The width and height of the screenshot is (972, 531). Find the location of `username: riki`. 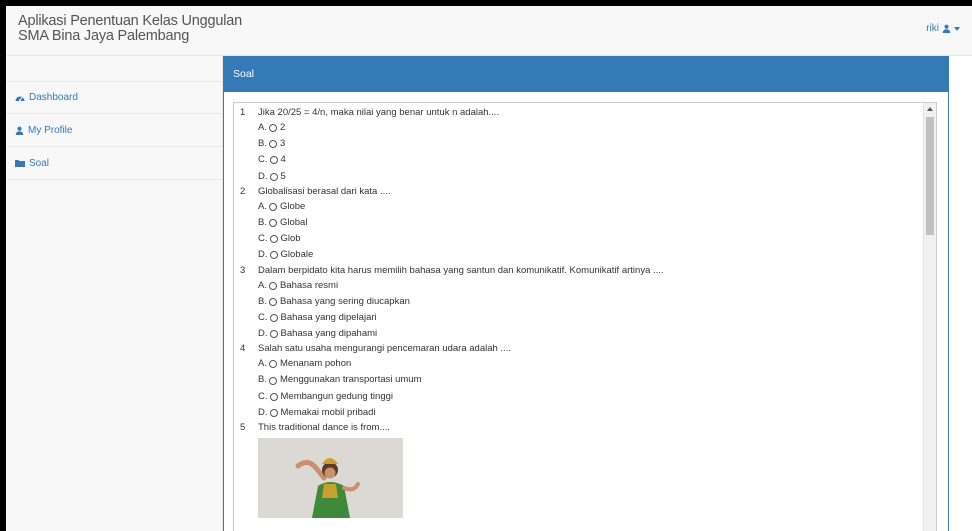

username: riki is located at coordinates (932, 28).